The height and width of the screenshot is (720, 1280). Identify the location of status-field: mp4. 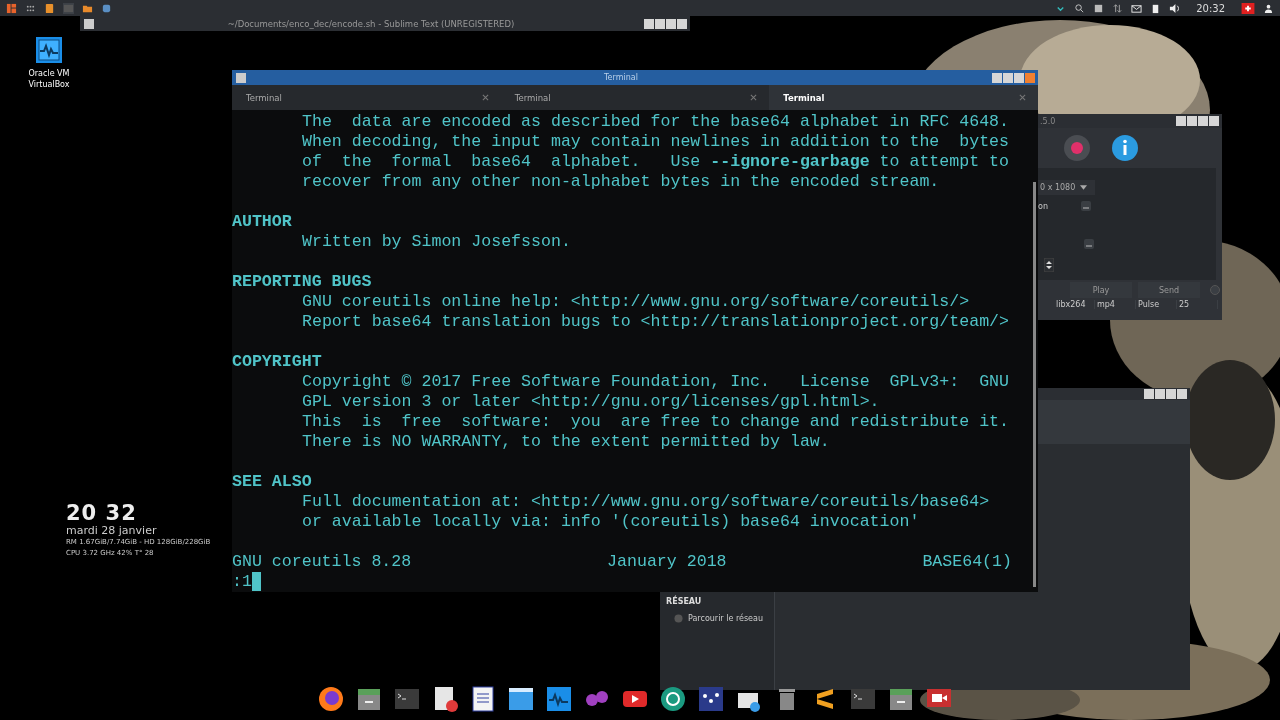
(1115, 304).